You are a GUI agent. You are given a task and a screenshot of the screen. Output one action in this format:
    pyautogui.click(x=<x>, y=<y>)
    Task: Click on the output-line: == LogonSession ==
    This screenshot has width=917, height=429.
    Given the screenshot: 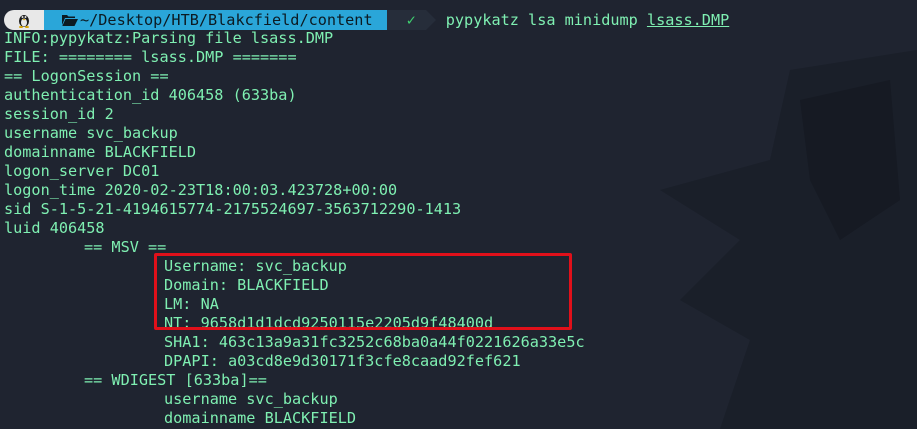 What is the action you would take?
    pyautogui.click(x=86, y=76)
    